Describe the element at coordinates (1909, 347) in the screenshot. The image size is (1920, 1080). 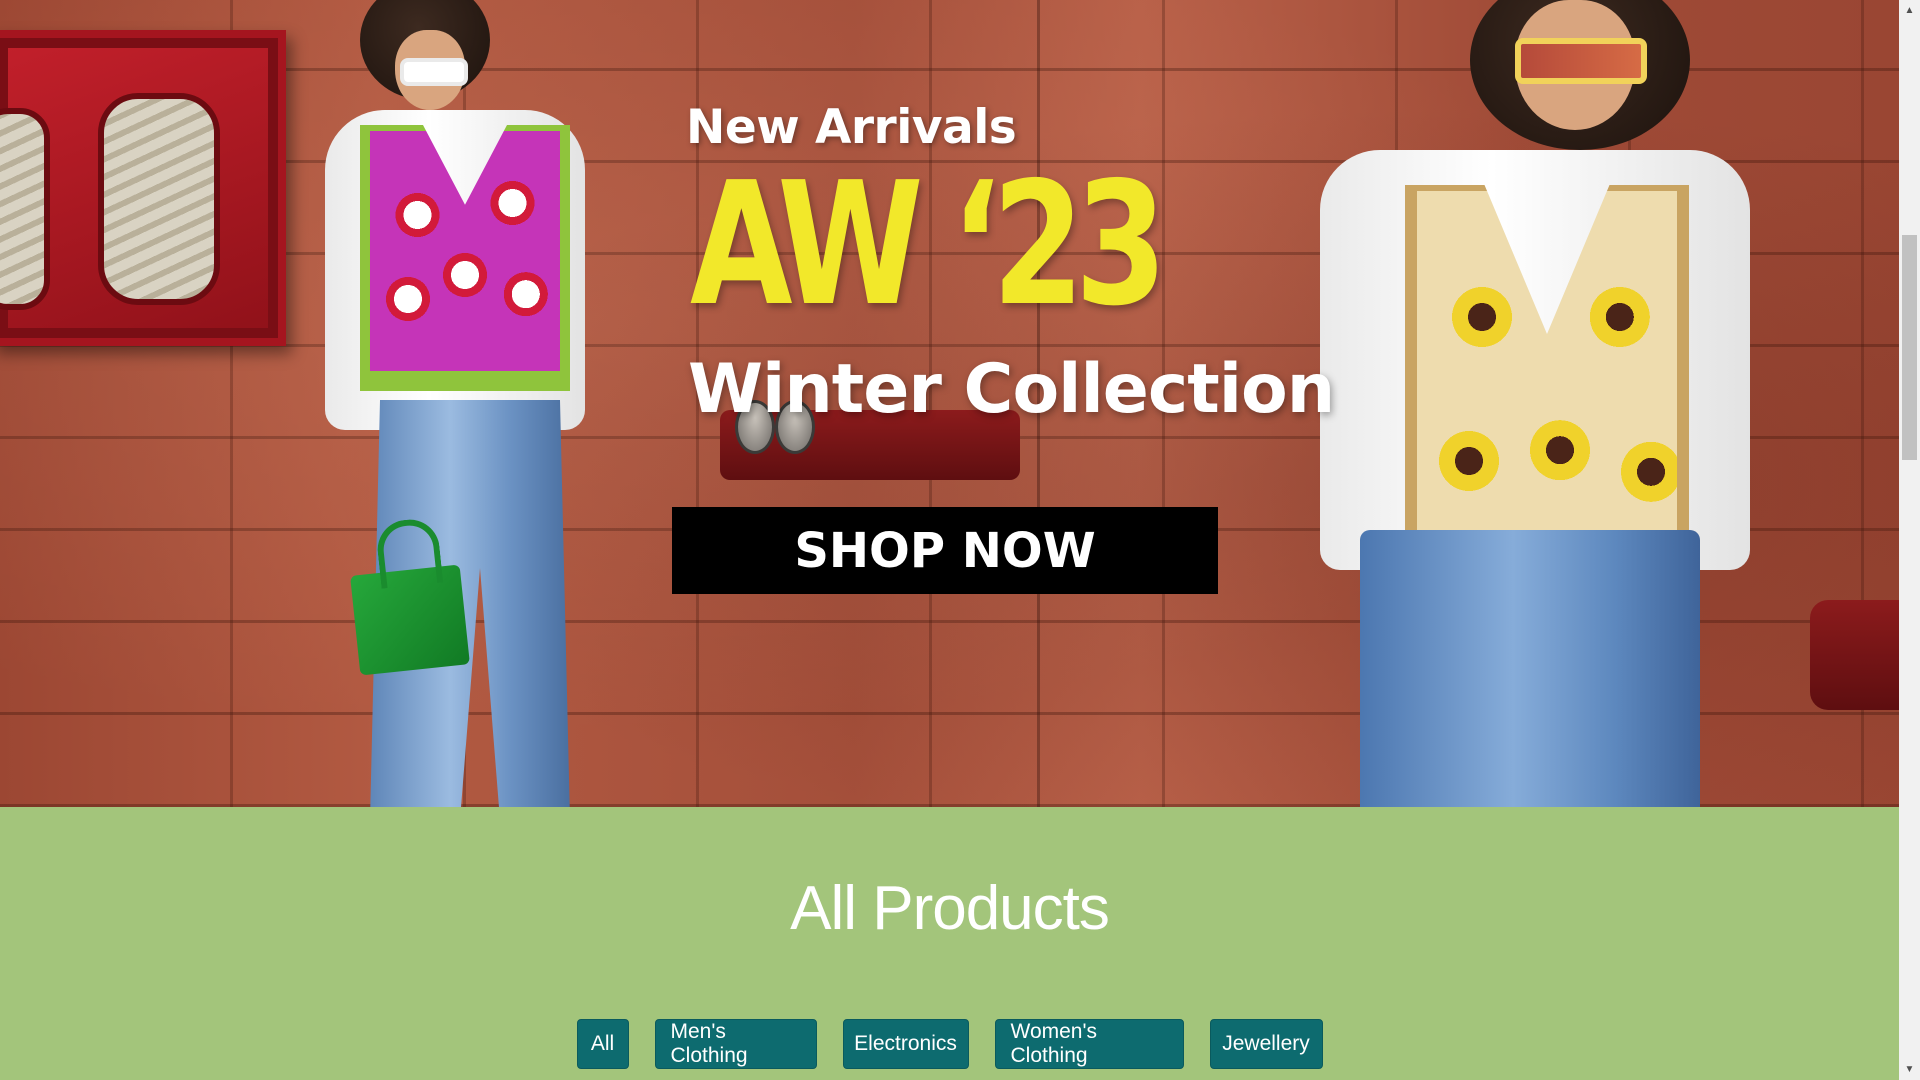
I see `scrollbar-thumb` at that location.